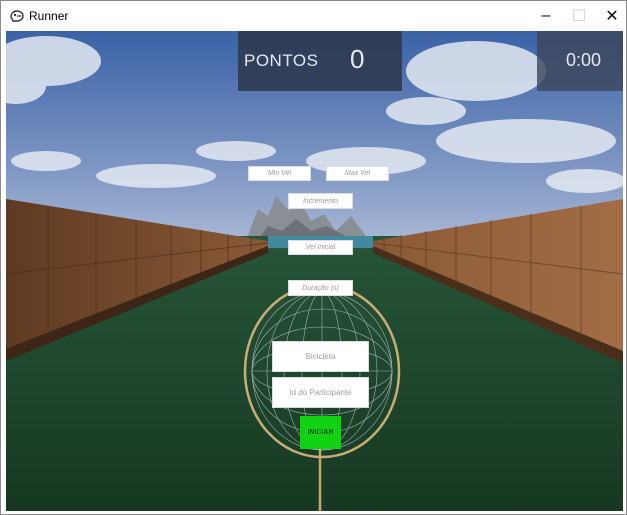  Describe the element at coordinates (320, 432) in the screenshot. I see `start-button: INICIAR` at that location.